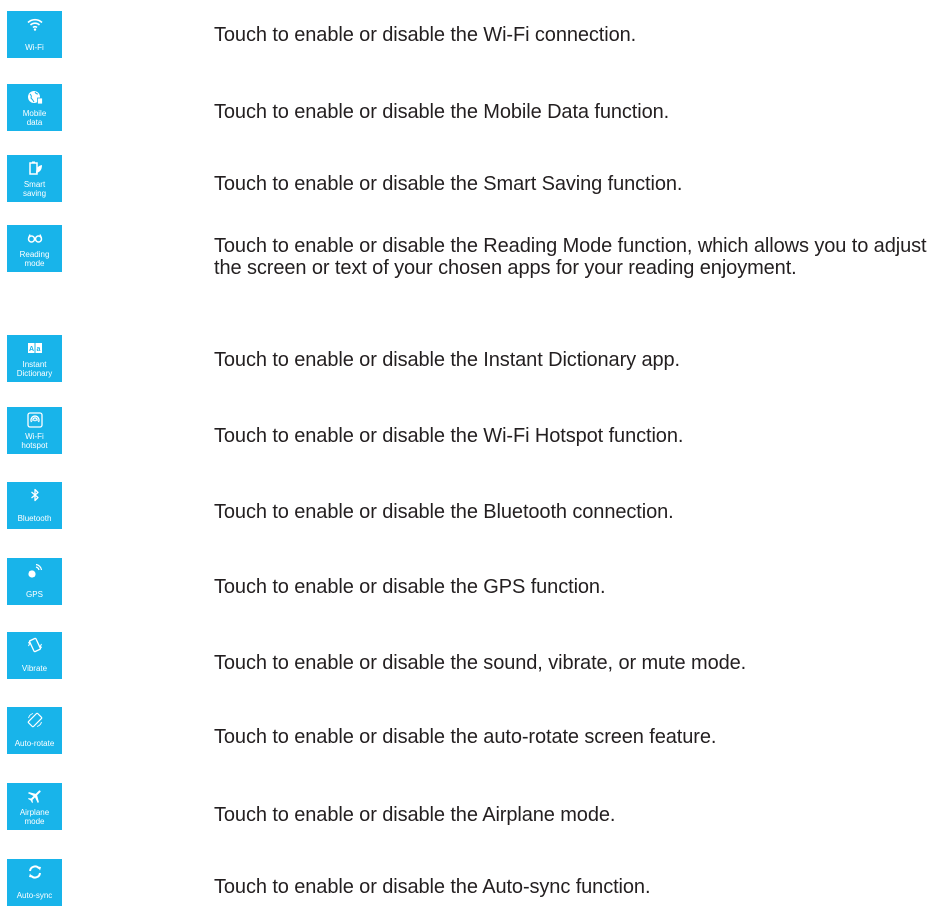 The height and width of the screenshot is (913, 948). I want to click on auto-rotate-tile: Auto-rotate, so click(34, 730).